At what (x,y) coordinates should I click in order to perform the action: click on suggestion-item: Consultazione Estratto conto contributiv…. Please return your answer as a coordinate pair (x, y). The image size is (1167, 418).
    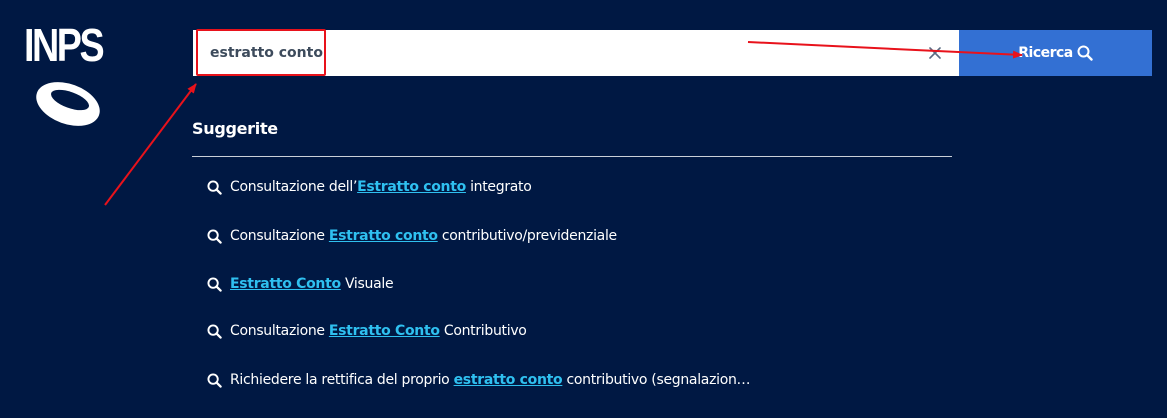
    Looking at the image, I should click on (412, 236).